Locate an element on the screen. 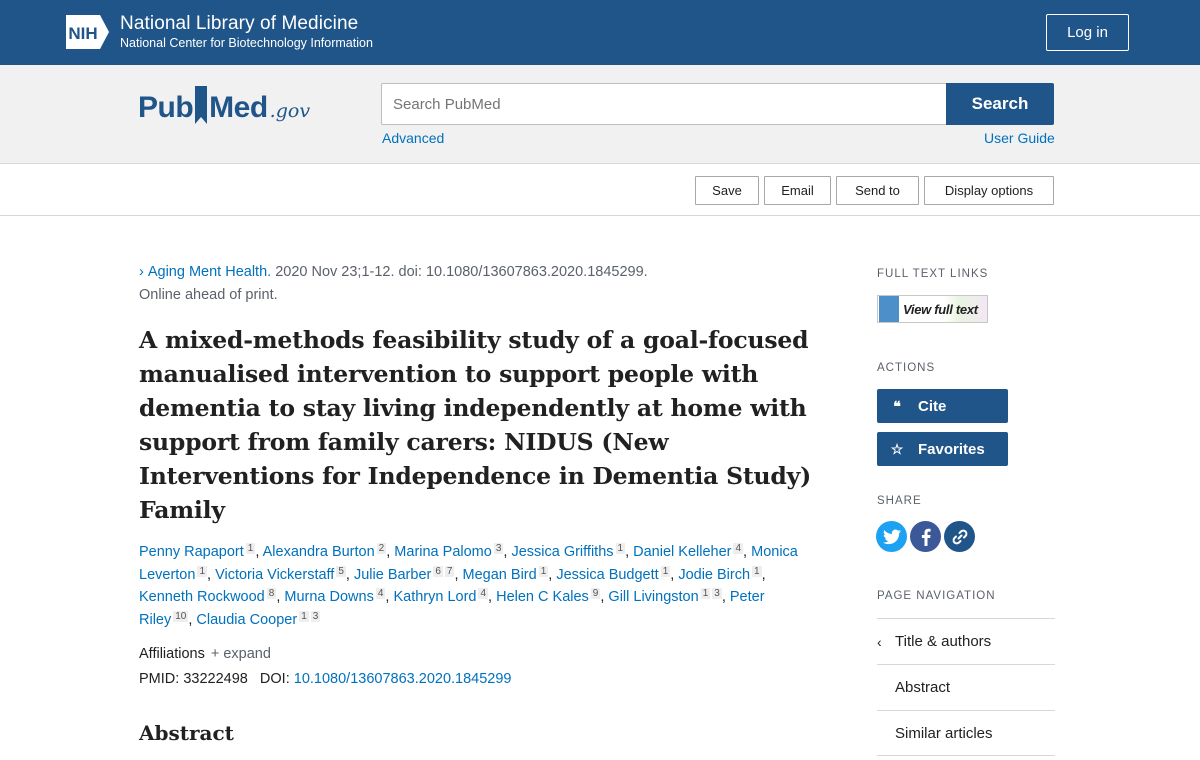 The image size is (1200, 760). author-link: Jessica Budgett is located at coordinates (607, 575).